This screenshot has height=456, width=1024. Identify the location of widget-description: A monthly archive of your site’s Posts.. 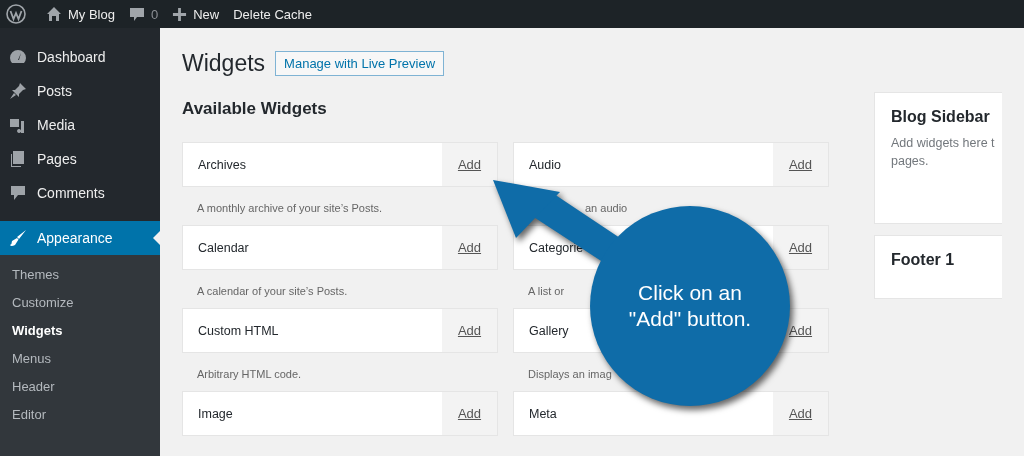
(290, 208).